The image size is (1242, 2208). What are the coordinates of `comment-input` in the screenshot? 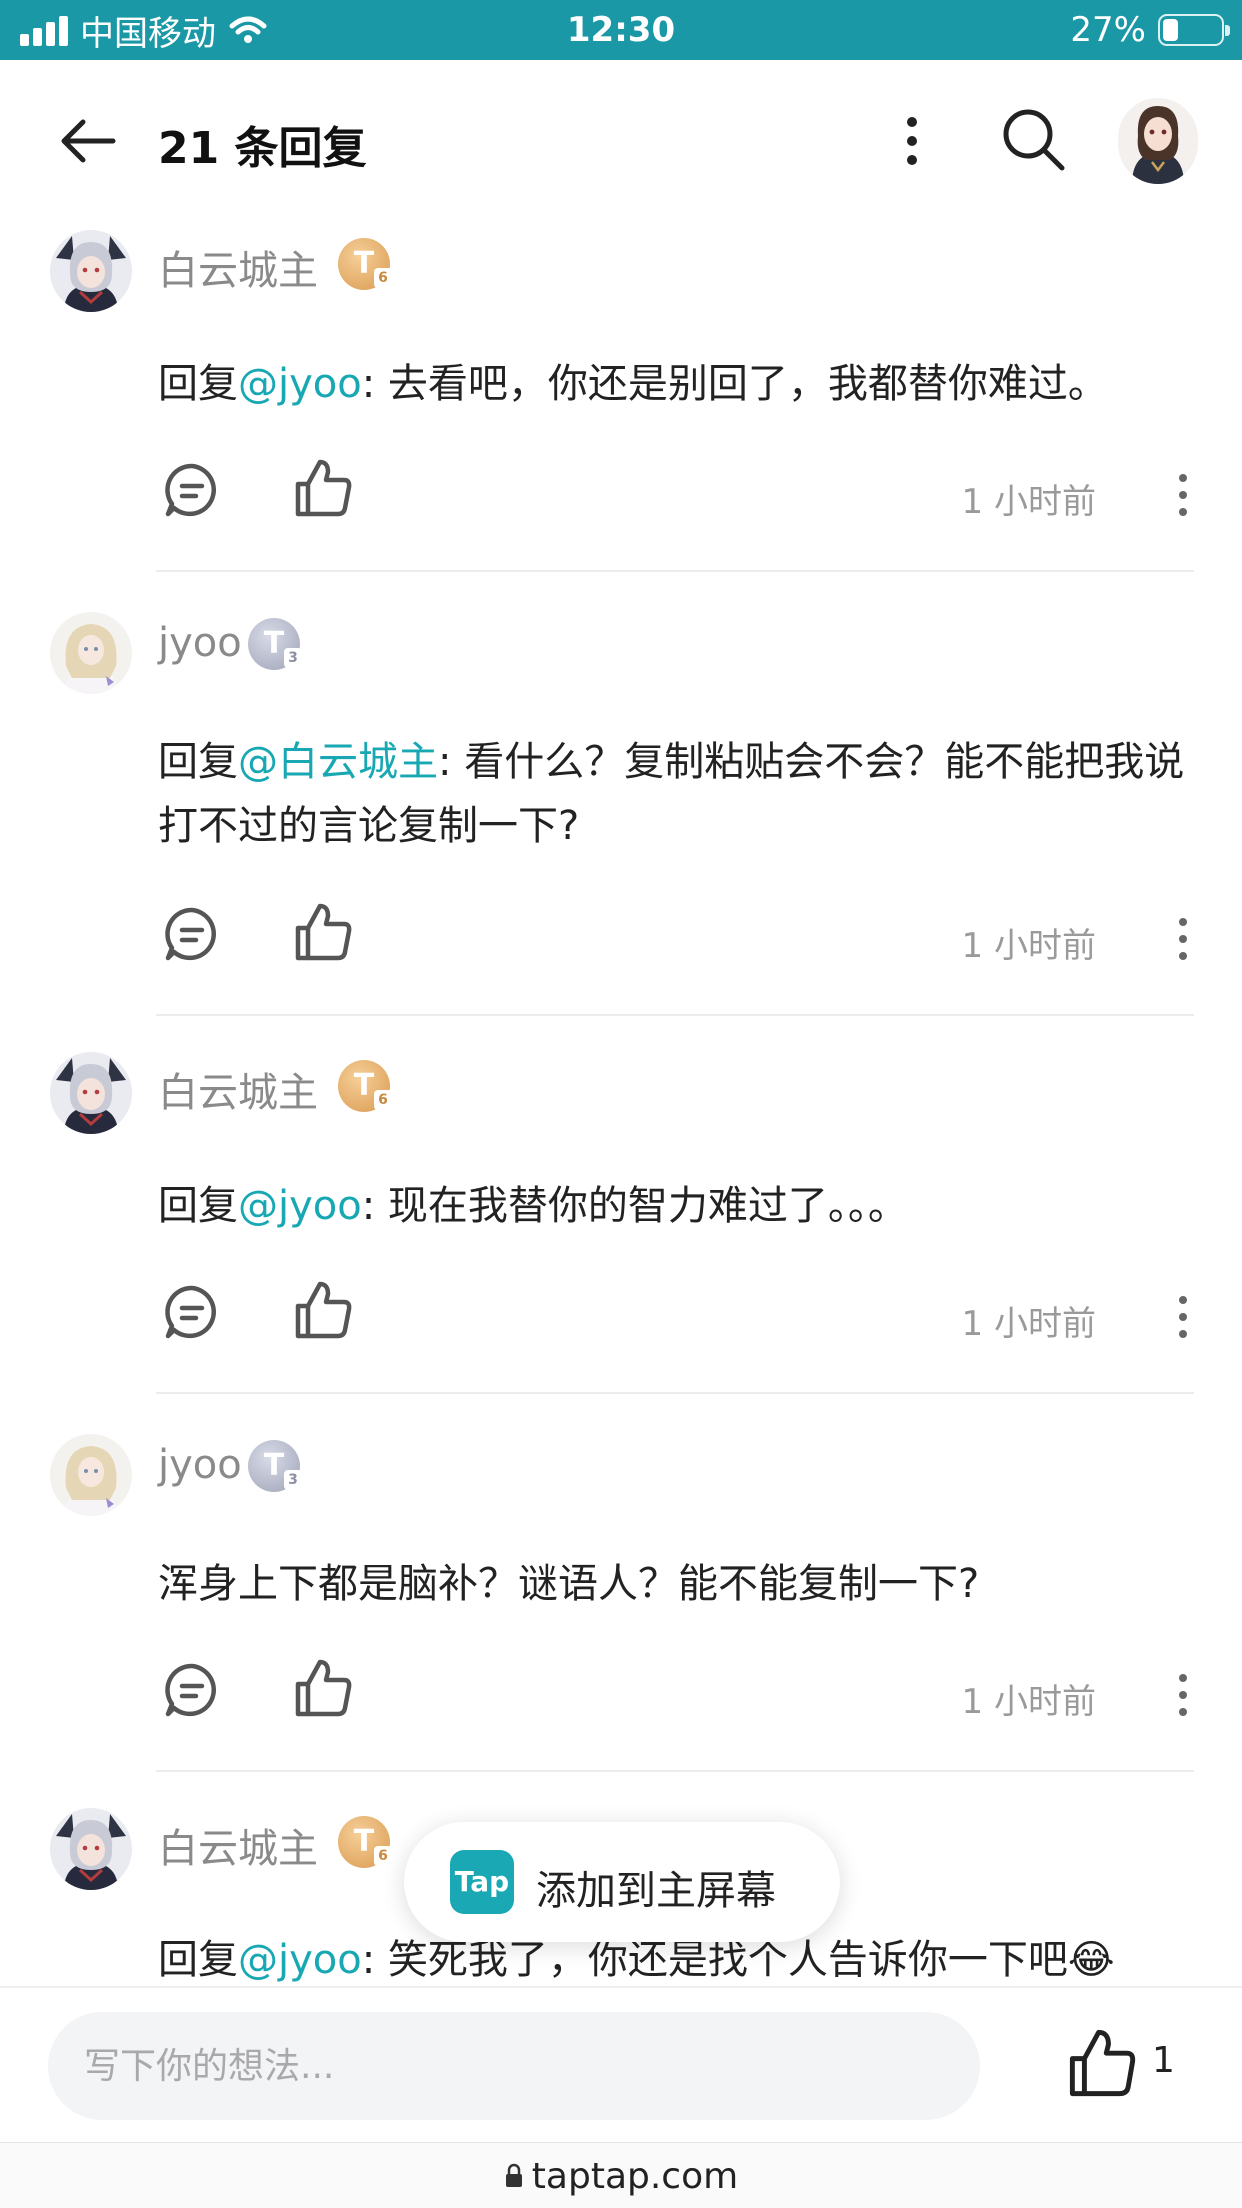 It's located at (514, 2066).